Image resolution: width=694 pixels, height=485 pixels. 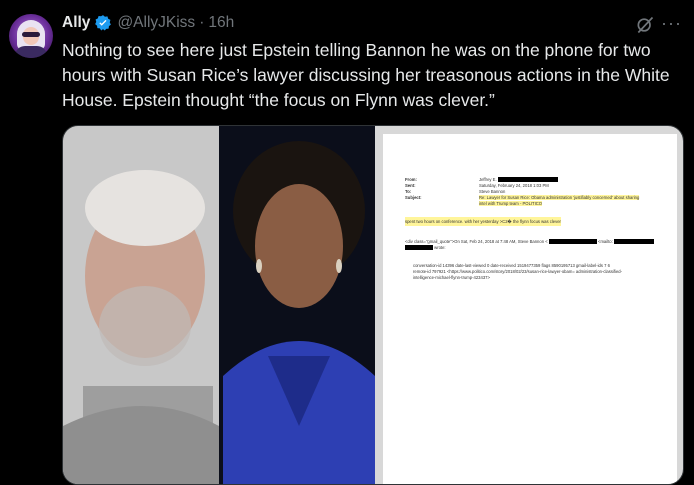 I want to click on avatar-body, so click(x=31, y=52).